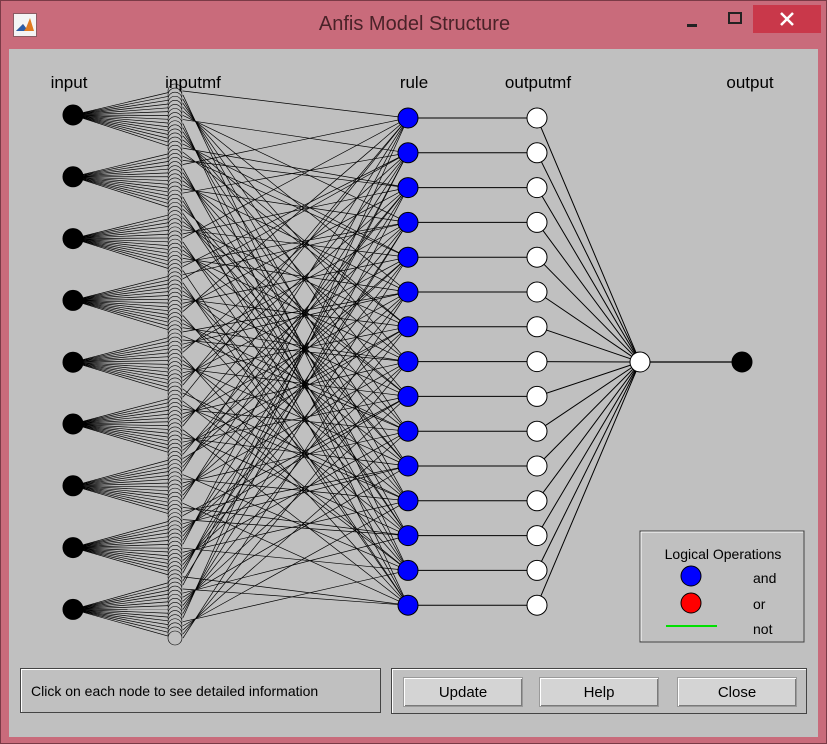 The width and height of the screenshot is (827, 744). Describe the element at coordinates (737, 692) in the screenshot. I see `close-button: Close` at that location.